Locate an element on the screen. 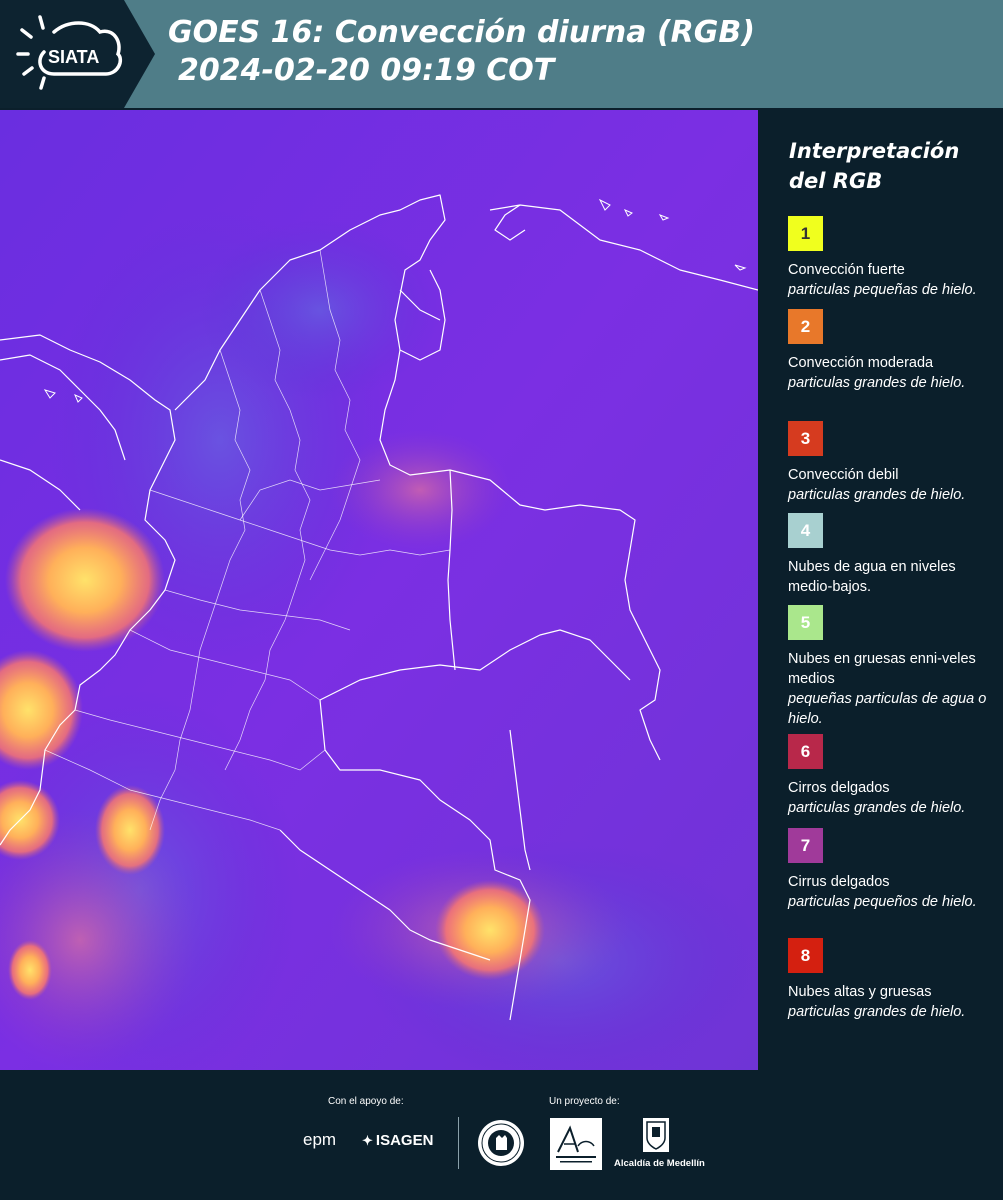  support-label: Con el apoyo de: is located at coordinates (366, 1101).